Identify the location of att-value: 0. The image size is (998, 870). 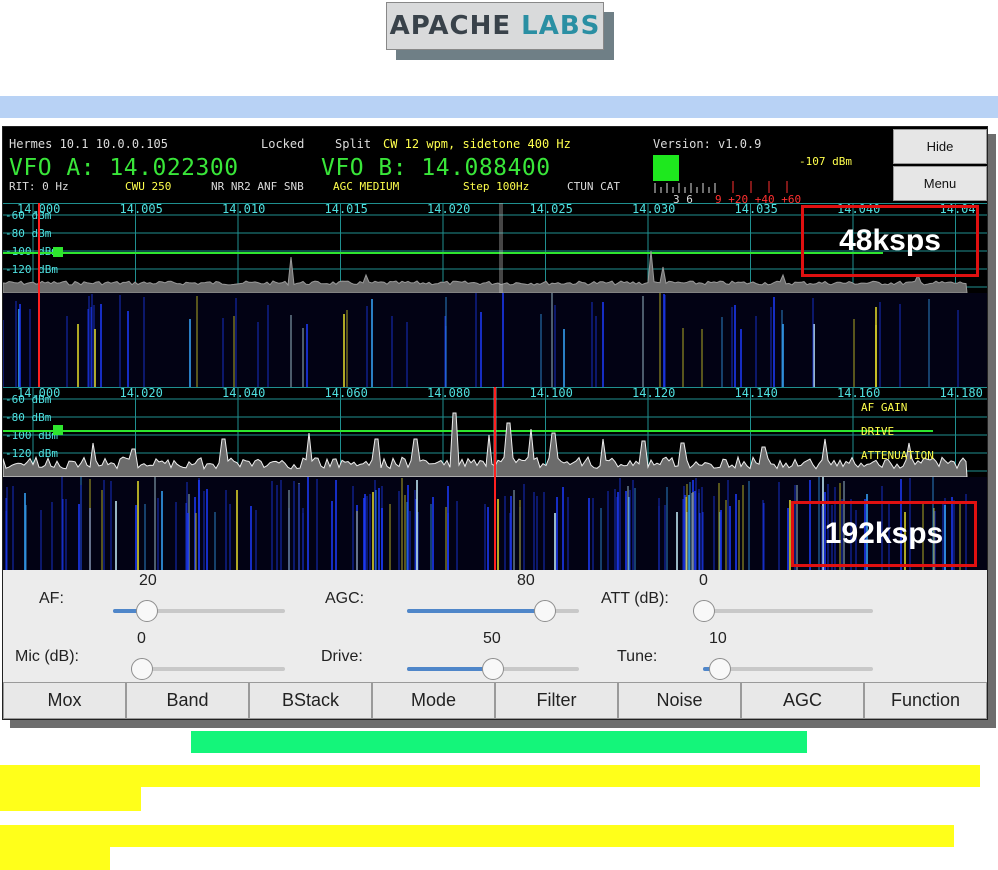
(703, 580).